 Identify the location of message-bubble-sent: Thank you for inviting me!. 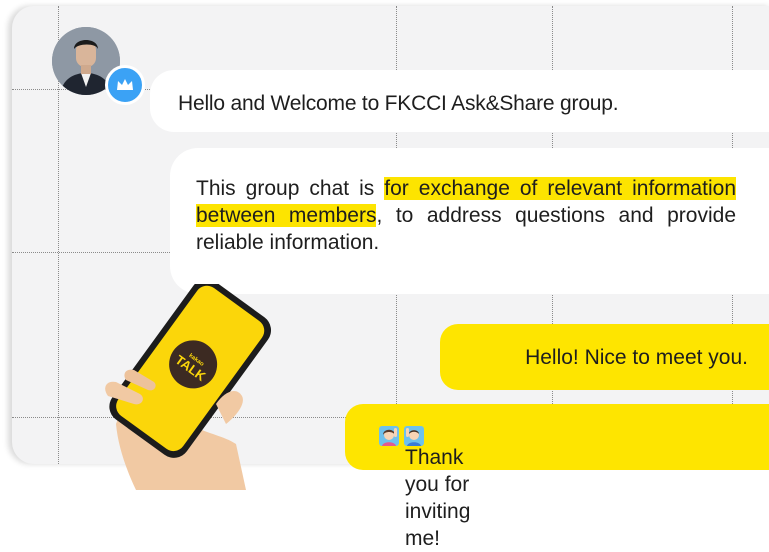
(557, 477).